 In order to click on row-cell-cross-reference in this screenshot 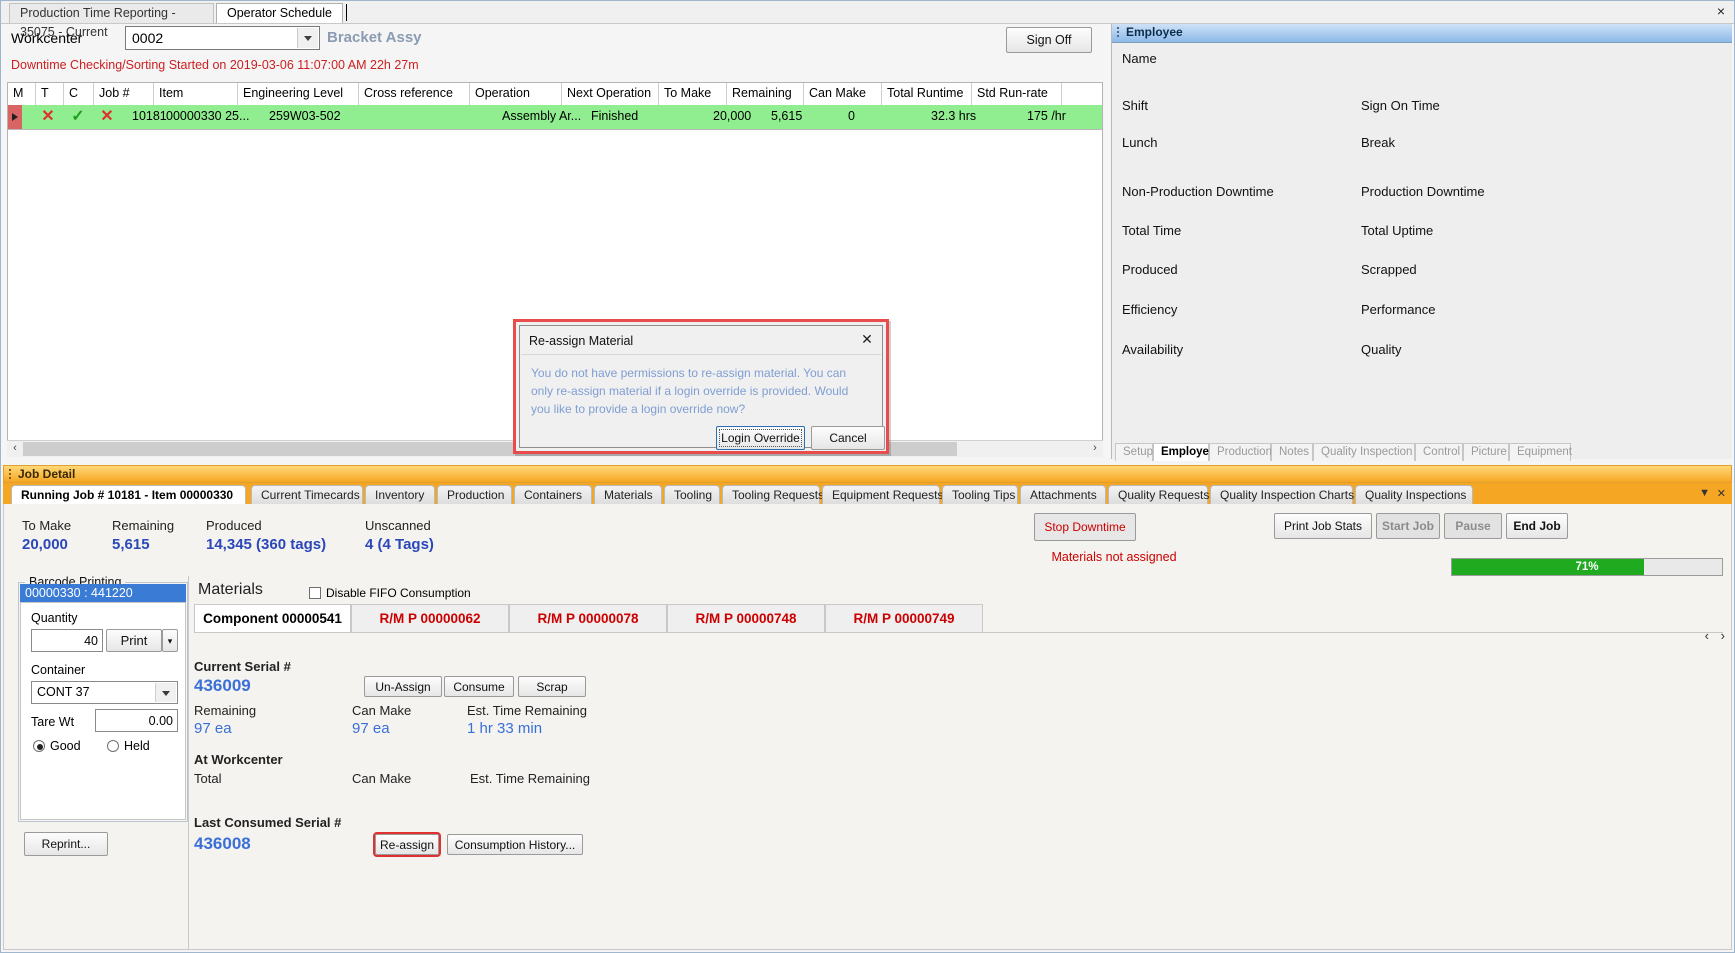, I will do `click(414, 117)`.